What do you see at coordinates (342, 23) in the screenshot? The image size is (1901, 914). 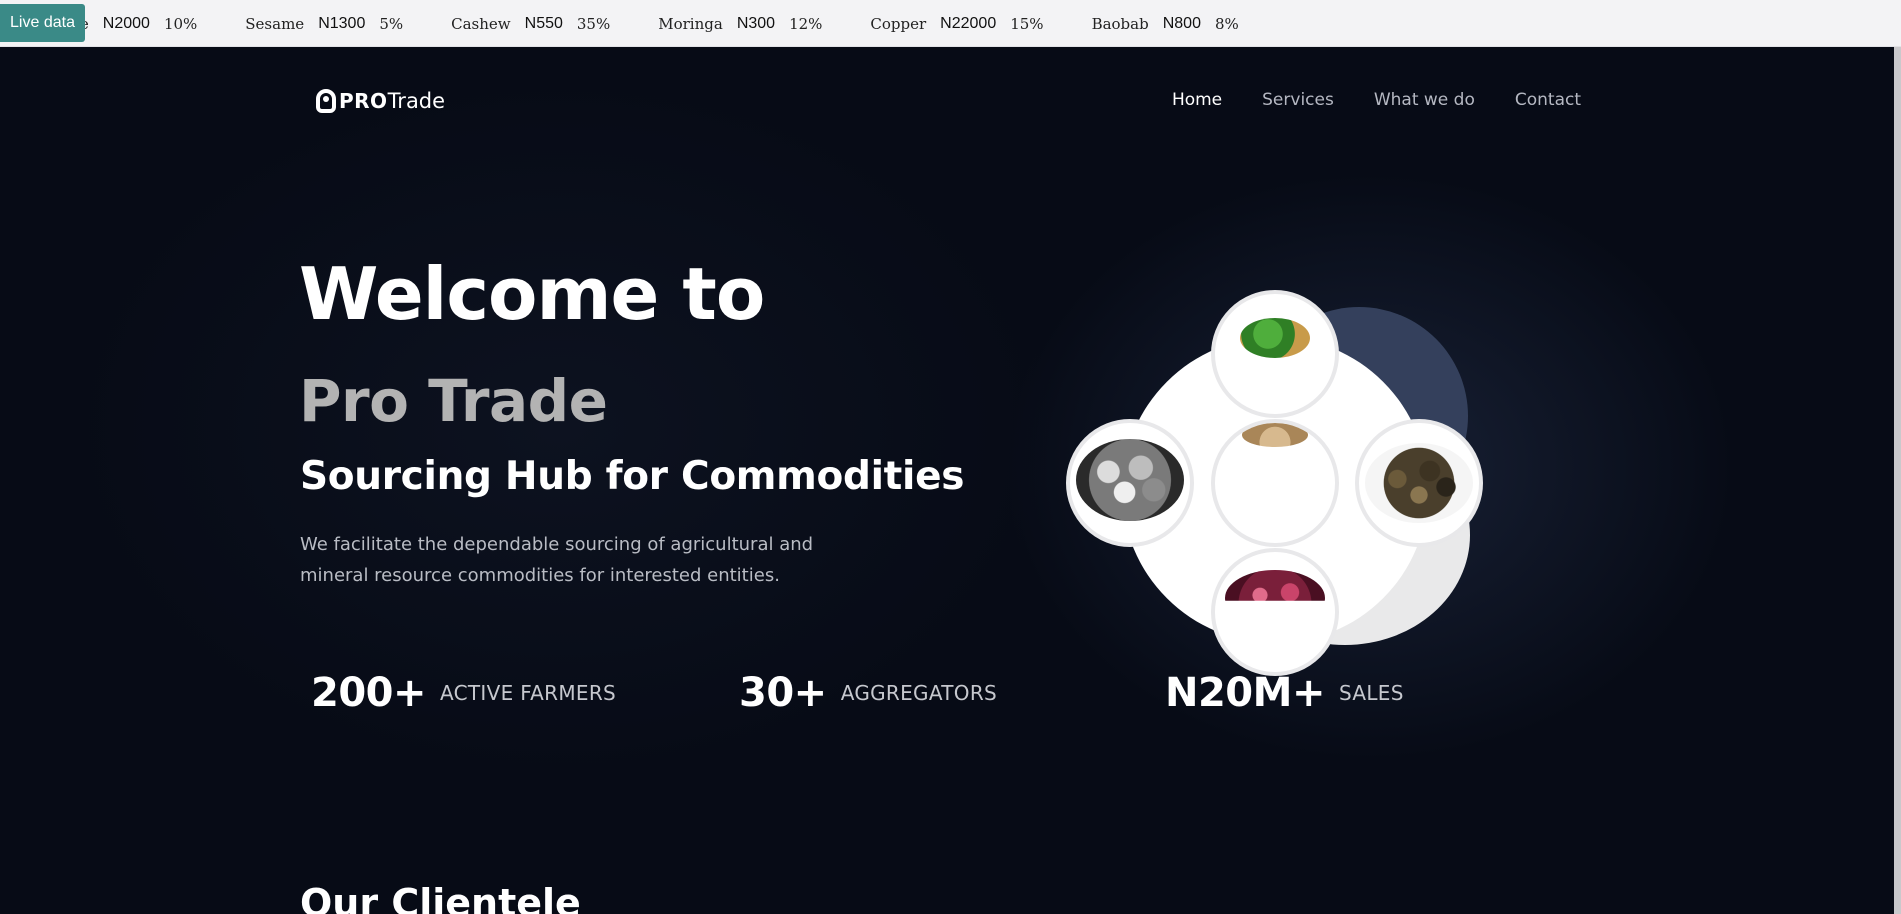 I see `ticker-commodity-price: N1300` at bounding box center [342, 23].